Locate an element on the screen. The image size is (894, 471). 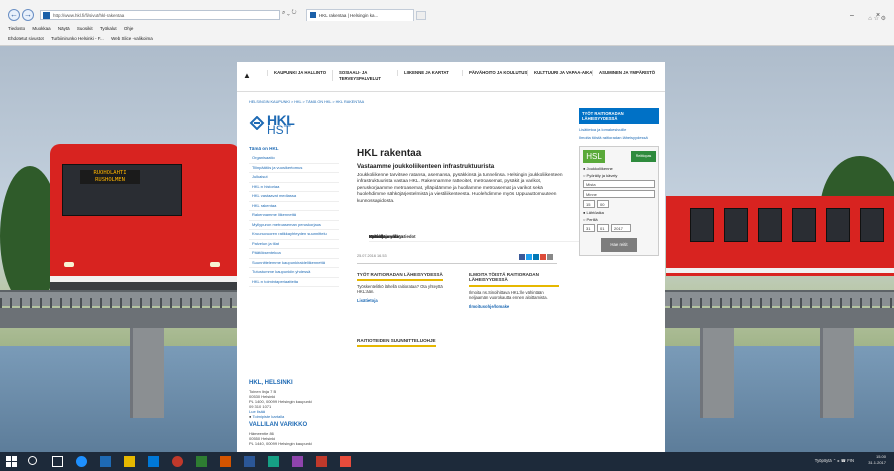
promo-link: Lisätietoa ja lomakesivuille is located at coordinates (619, 129).